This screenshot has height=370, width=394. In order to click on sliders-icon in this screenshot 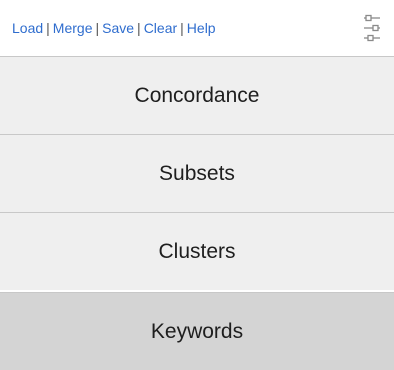, I will do `click(372, 28)`.